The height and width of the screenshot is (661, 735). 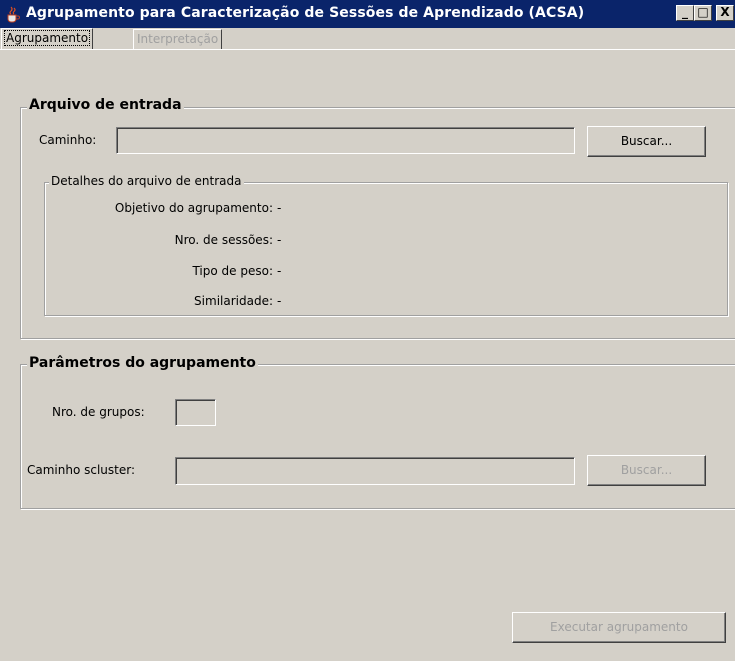 I want to click on weight-type-value: -, so click(x=279, y=271).